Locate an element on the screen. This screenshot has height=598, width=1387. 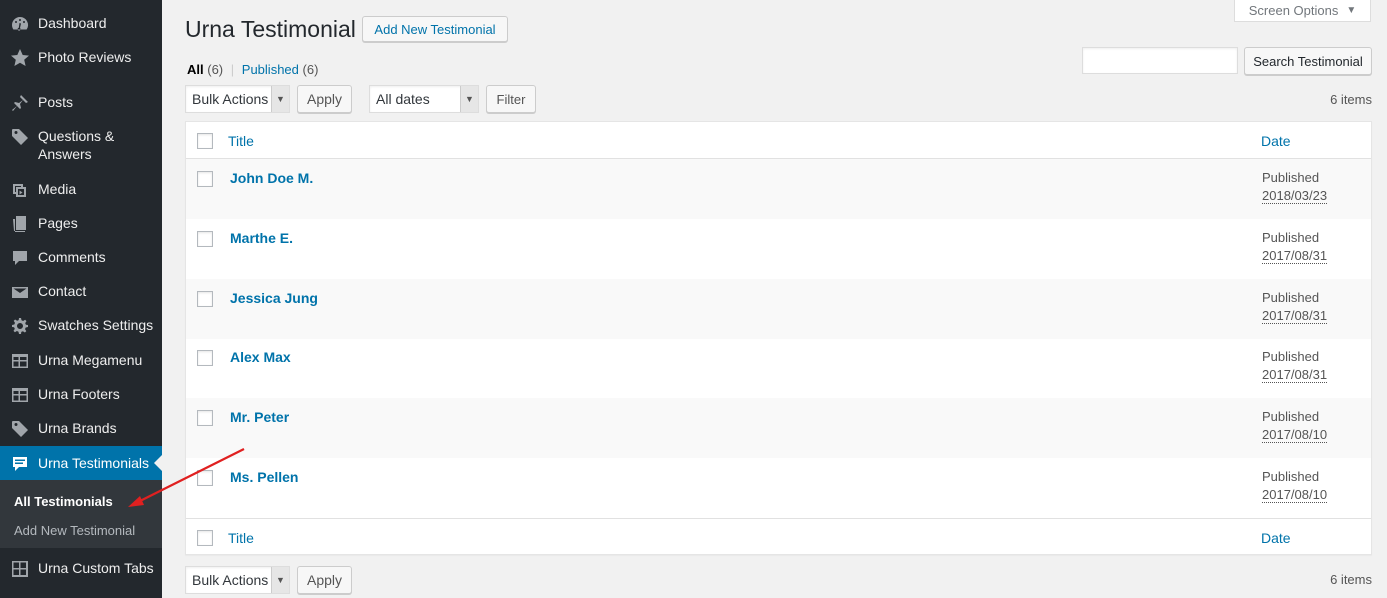
dates-value: All dates is located at coordinates (403, 99).